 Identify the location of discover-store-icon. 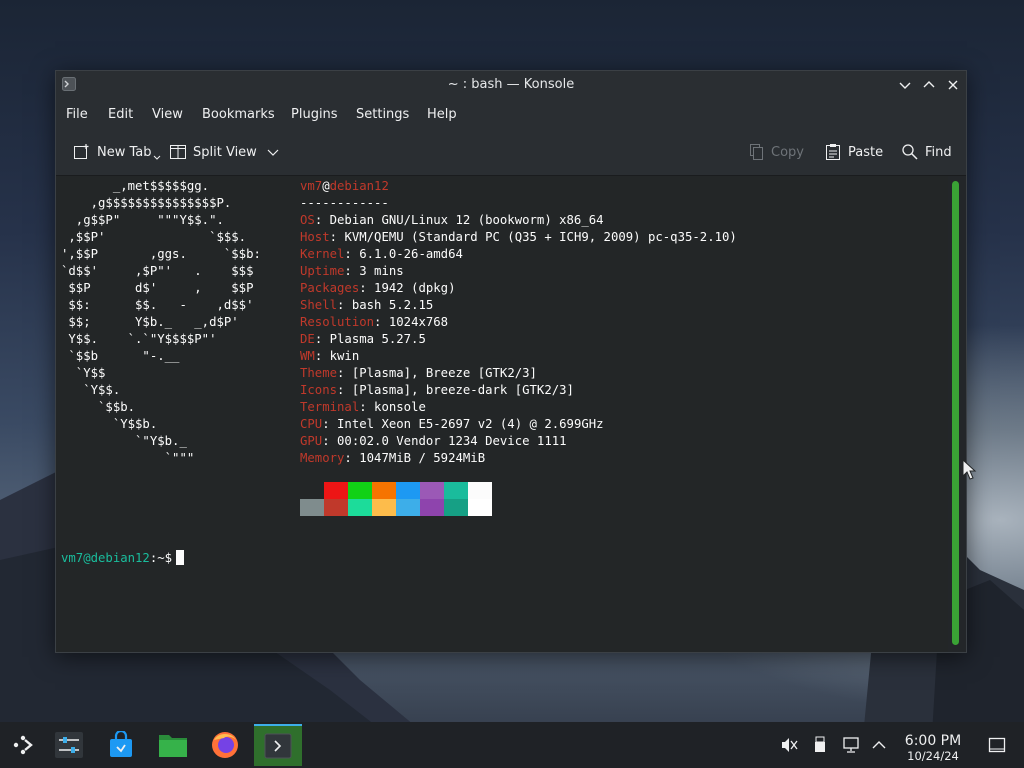
(121, 744).